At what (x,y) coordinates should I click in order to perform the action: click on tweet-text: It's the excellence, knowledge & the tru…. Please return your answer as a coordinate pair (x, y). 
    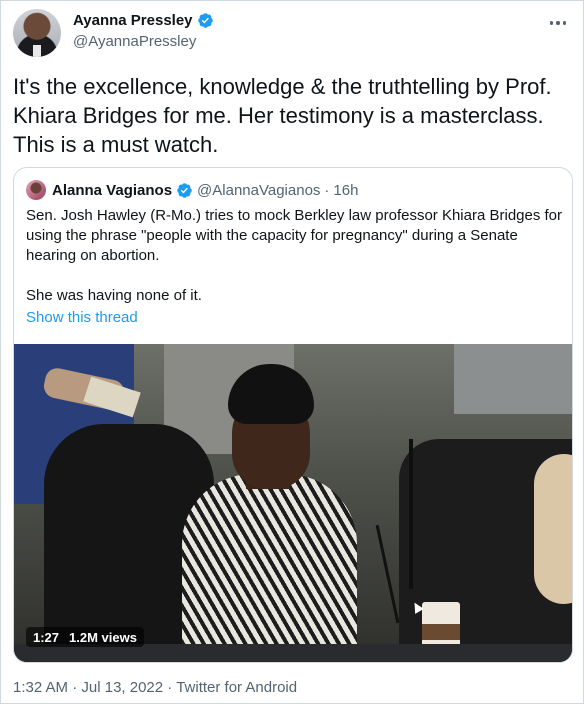
    Looking at the image, I should click on (282, 115).